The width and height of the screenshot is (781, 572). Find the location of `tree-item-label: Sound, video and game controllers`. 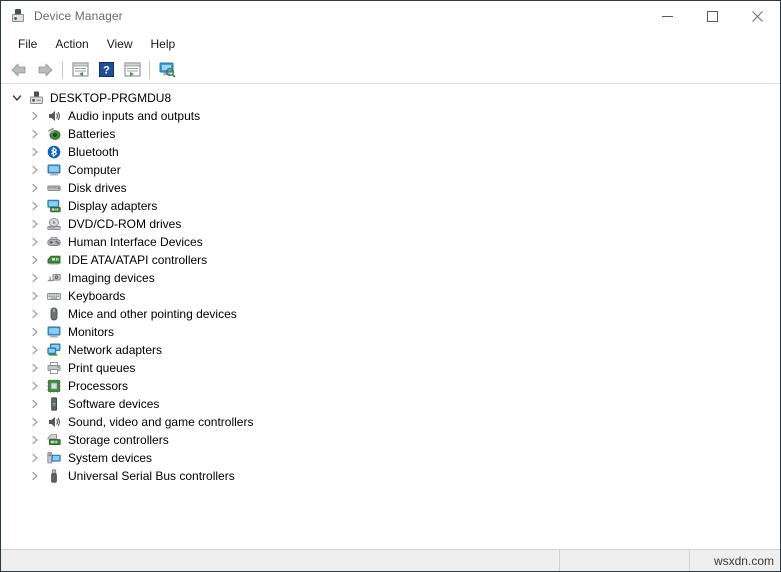

tree-item-label: Sound, video and game controllers is located at coordinates (161, 422).